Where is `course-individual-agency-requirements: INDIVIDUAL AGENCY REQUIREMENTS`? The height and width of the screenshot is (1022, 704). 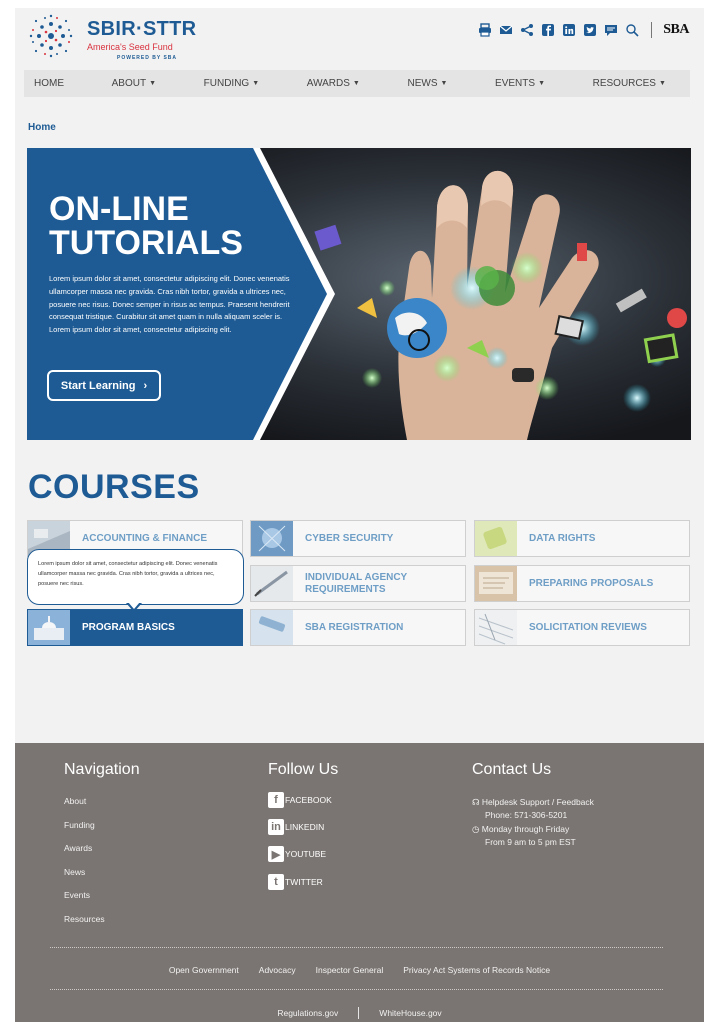
course-individual-agency-requirements: INDIVIDUAL AGENCY REQUIREMENTS is located at coordinates (358, 583).